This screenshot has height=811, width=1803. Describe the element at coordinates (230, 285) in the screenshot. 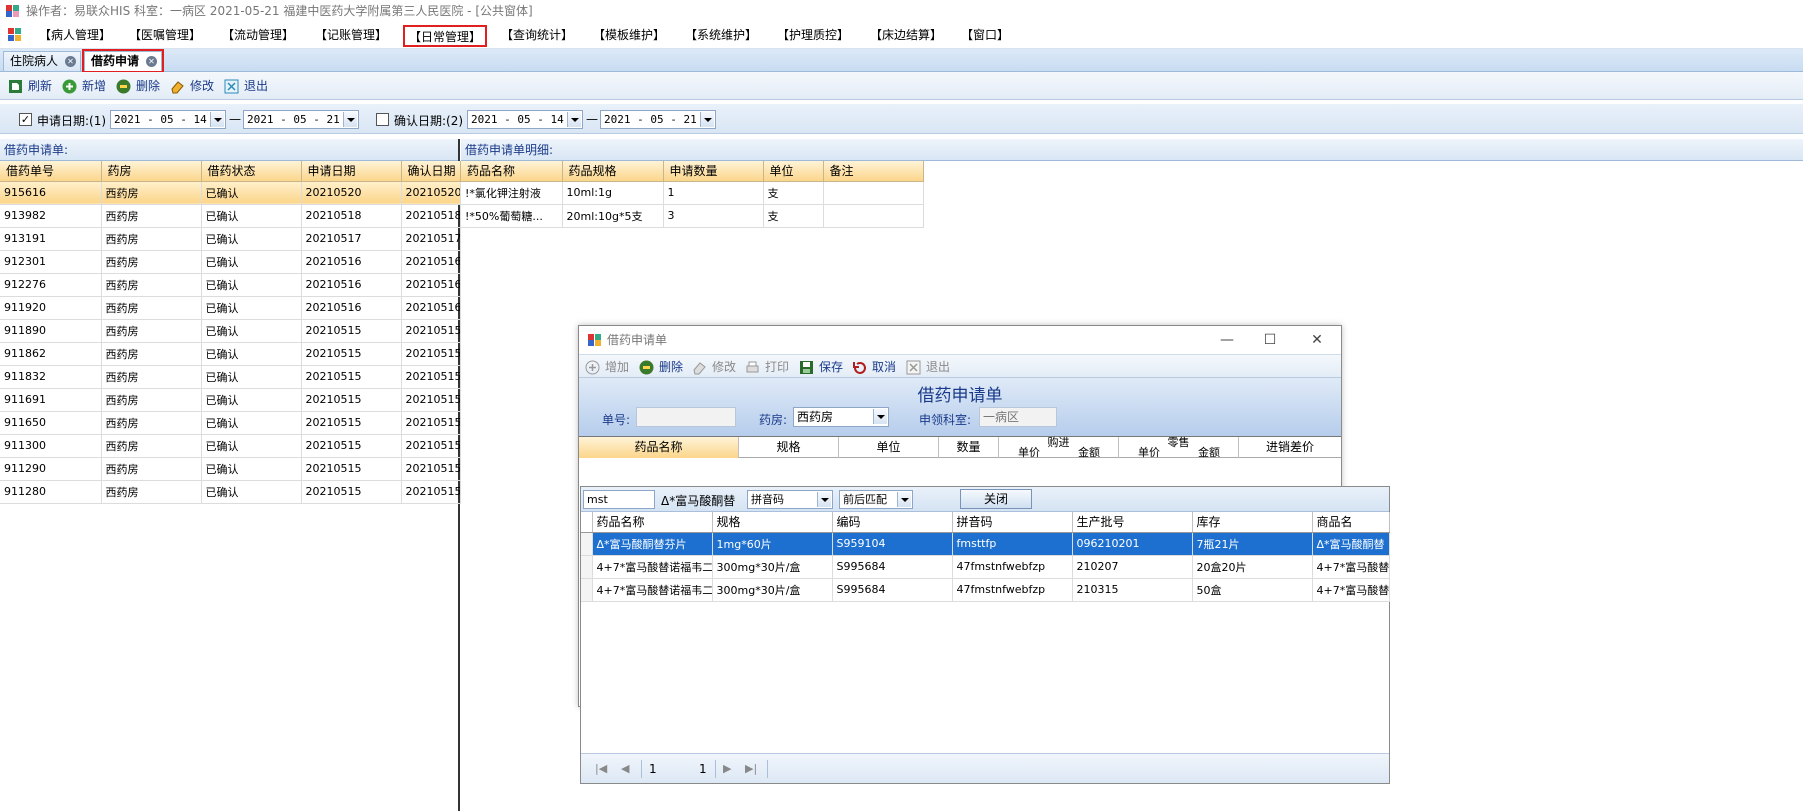

I see `table-row: 912276 西药房 已确认 20210516 20210516` at that location.